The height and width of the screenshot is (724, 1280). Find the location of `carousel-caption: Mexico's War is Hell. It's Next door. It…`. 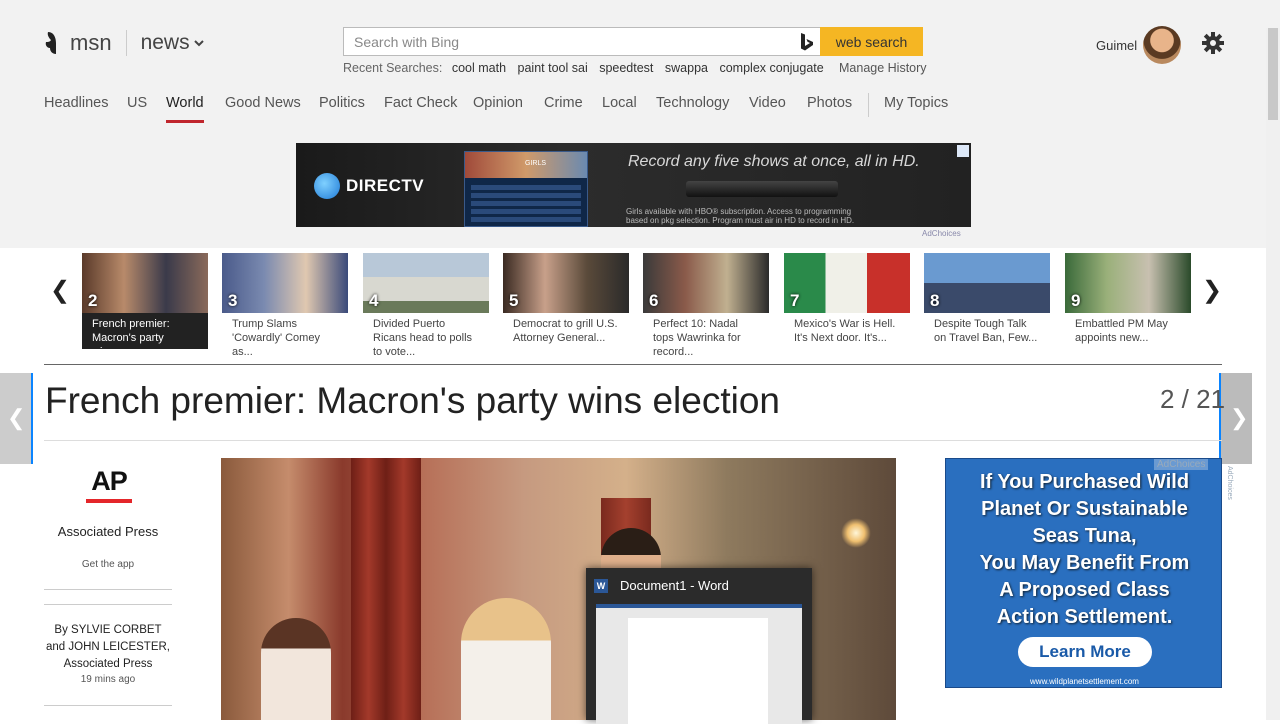

carousel-caption: Mexico's War is Hell. It's Next door. It… is located at coordinates (845, 331).